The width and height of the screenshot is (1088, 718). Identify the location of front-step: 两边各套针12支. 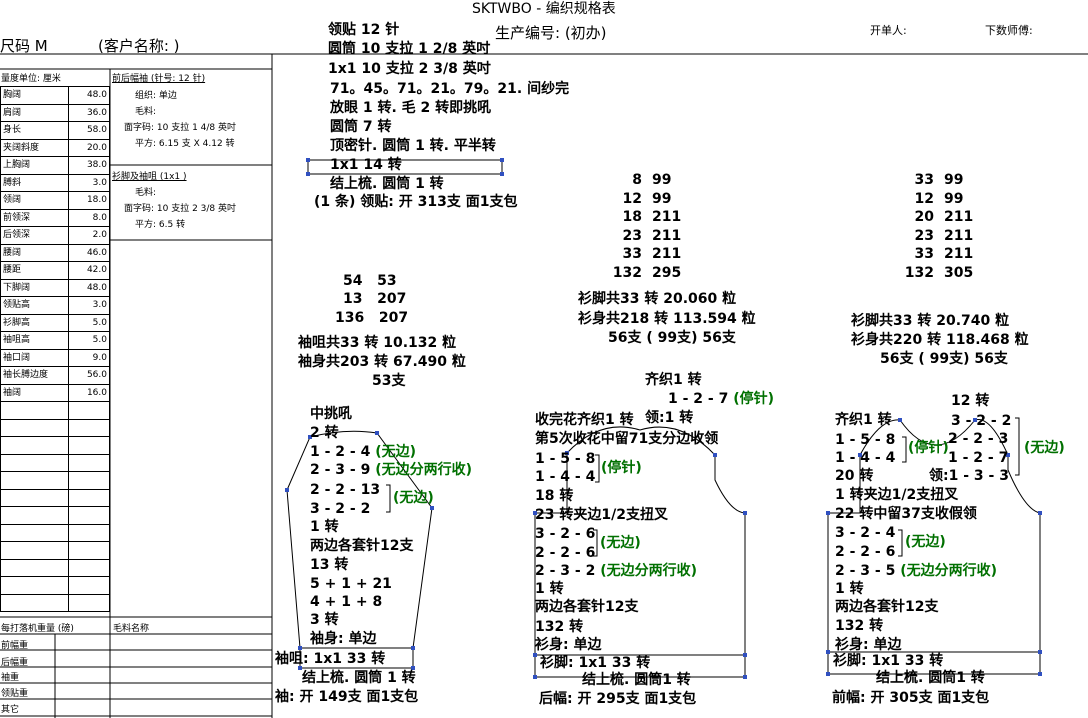
(887, 607).